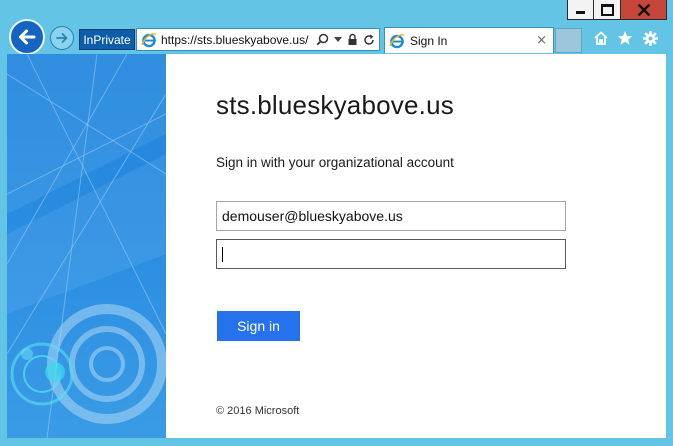 The image size is (673, 446). I want to click on address-bar: https://sts.blueskyabove.us/, so click(258, 39).